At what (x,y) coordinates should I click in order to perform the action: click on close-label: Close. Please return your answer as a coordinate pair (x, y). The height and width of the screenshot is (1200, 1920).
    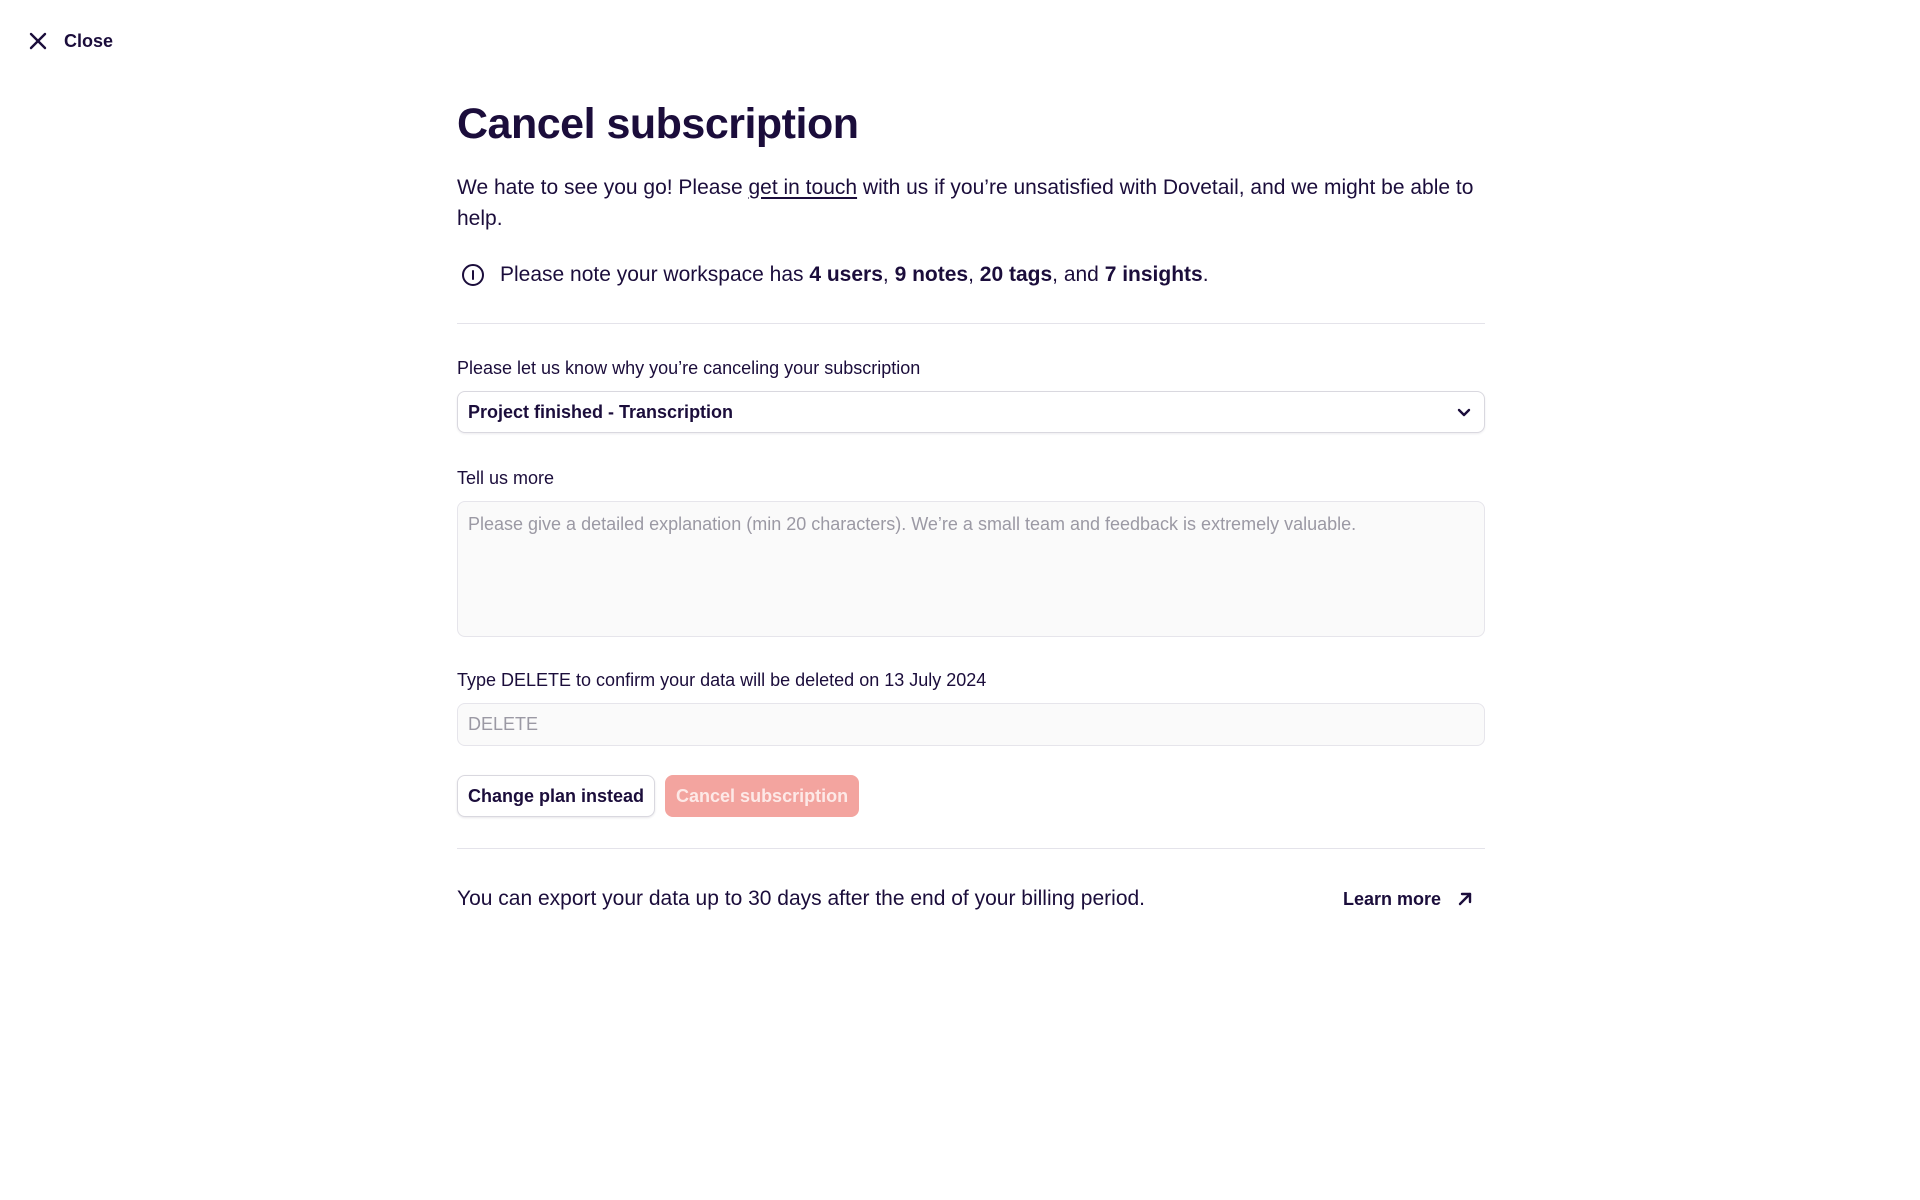
    Looking at the image, I should click on (89, 40).